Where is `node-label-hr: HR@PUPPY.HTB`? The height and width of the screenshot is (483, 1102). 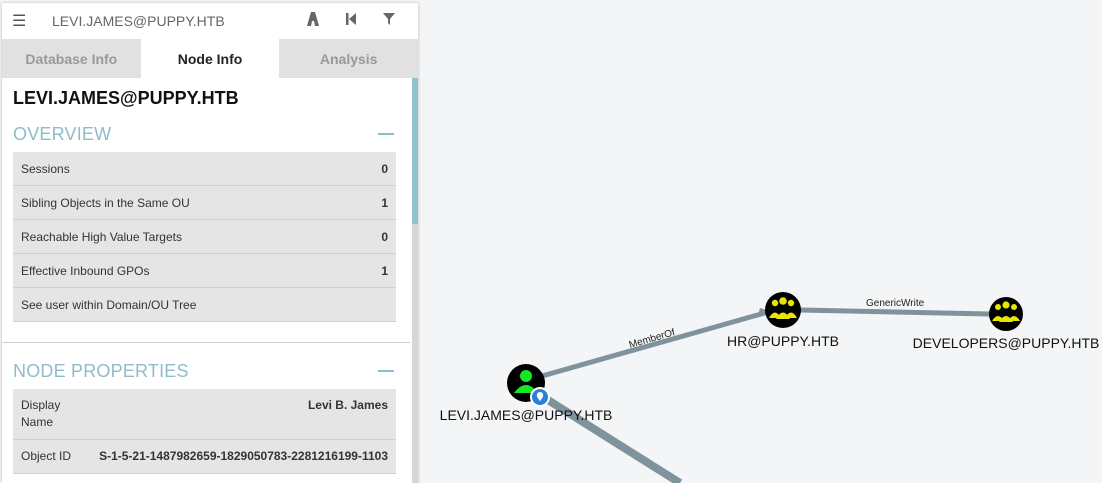 node-label-hr: HR@PUPPY.HTB is located at coordinates (783, 341).